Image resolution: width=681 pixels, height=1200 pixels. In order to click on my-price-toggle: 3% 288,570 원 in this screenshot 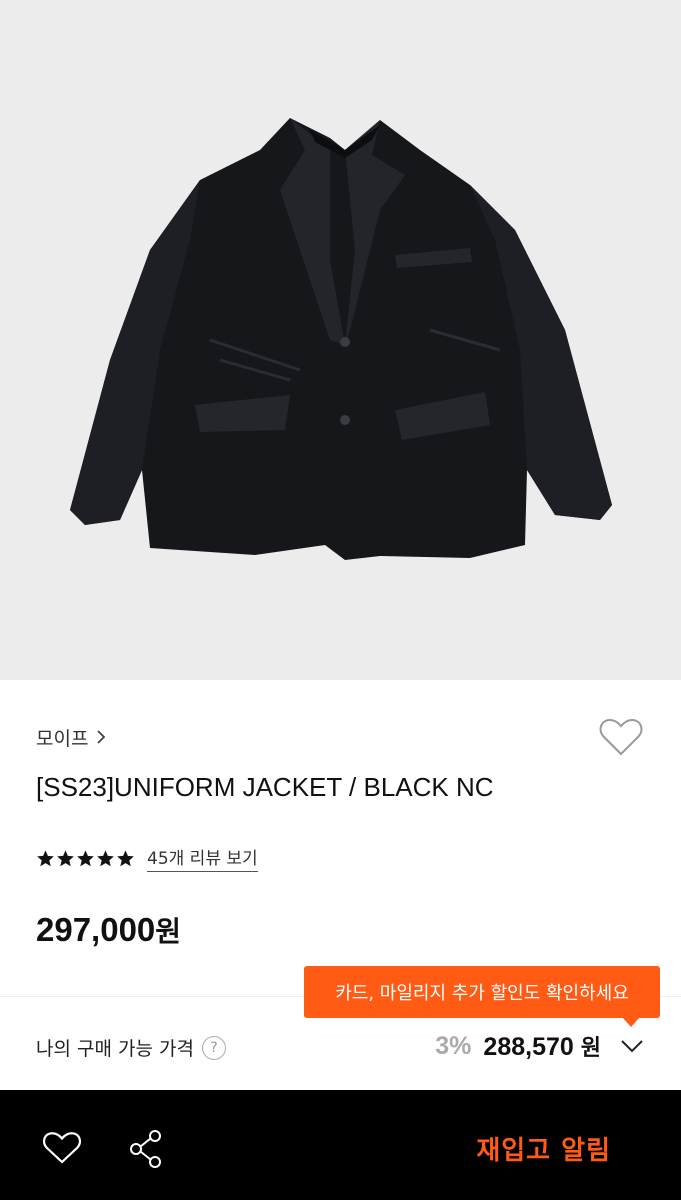, I will do `click(540, 1046)`.